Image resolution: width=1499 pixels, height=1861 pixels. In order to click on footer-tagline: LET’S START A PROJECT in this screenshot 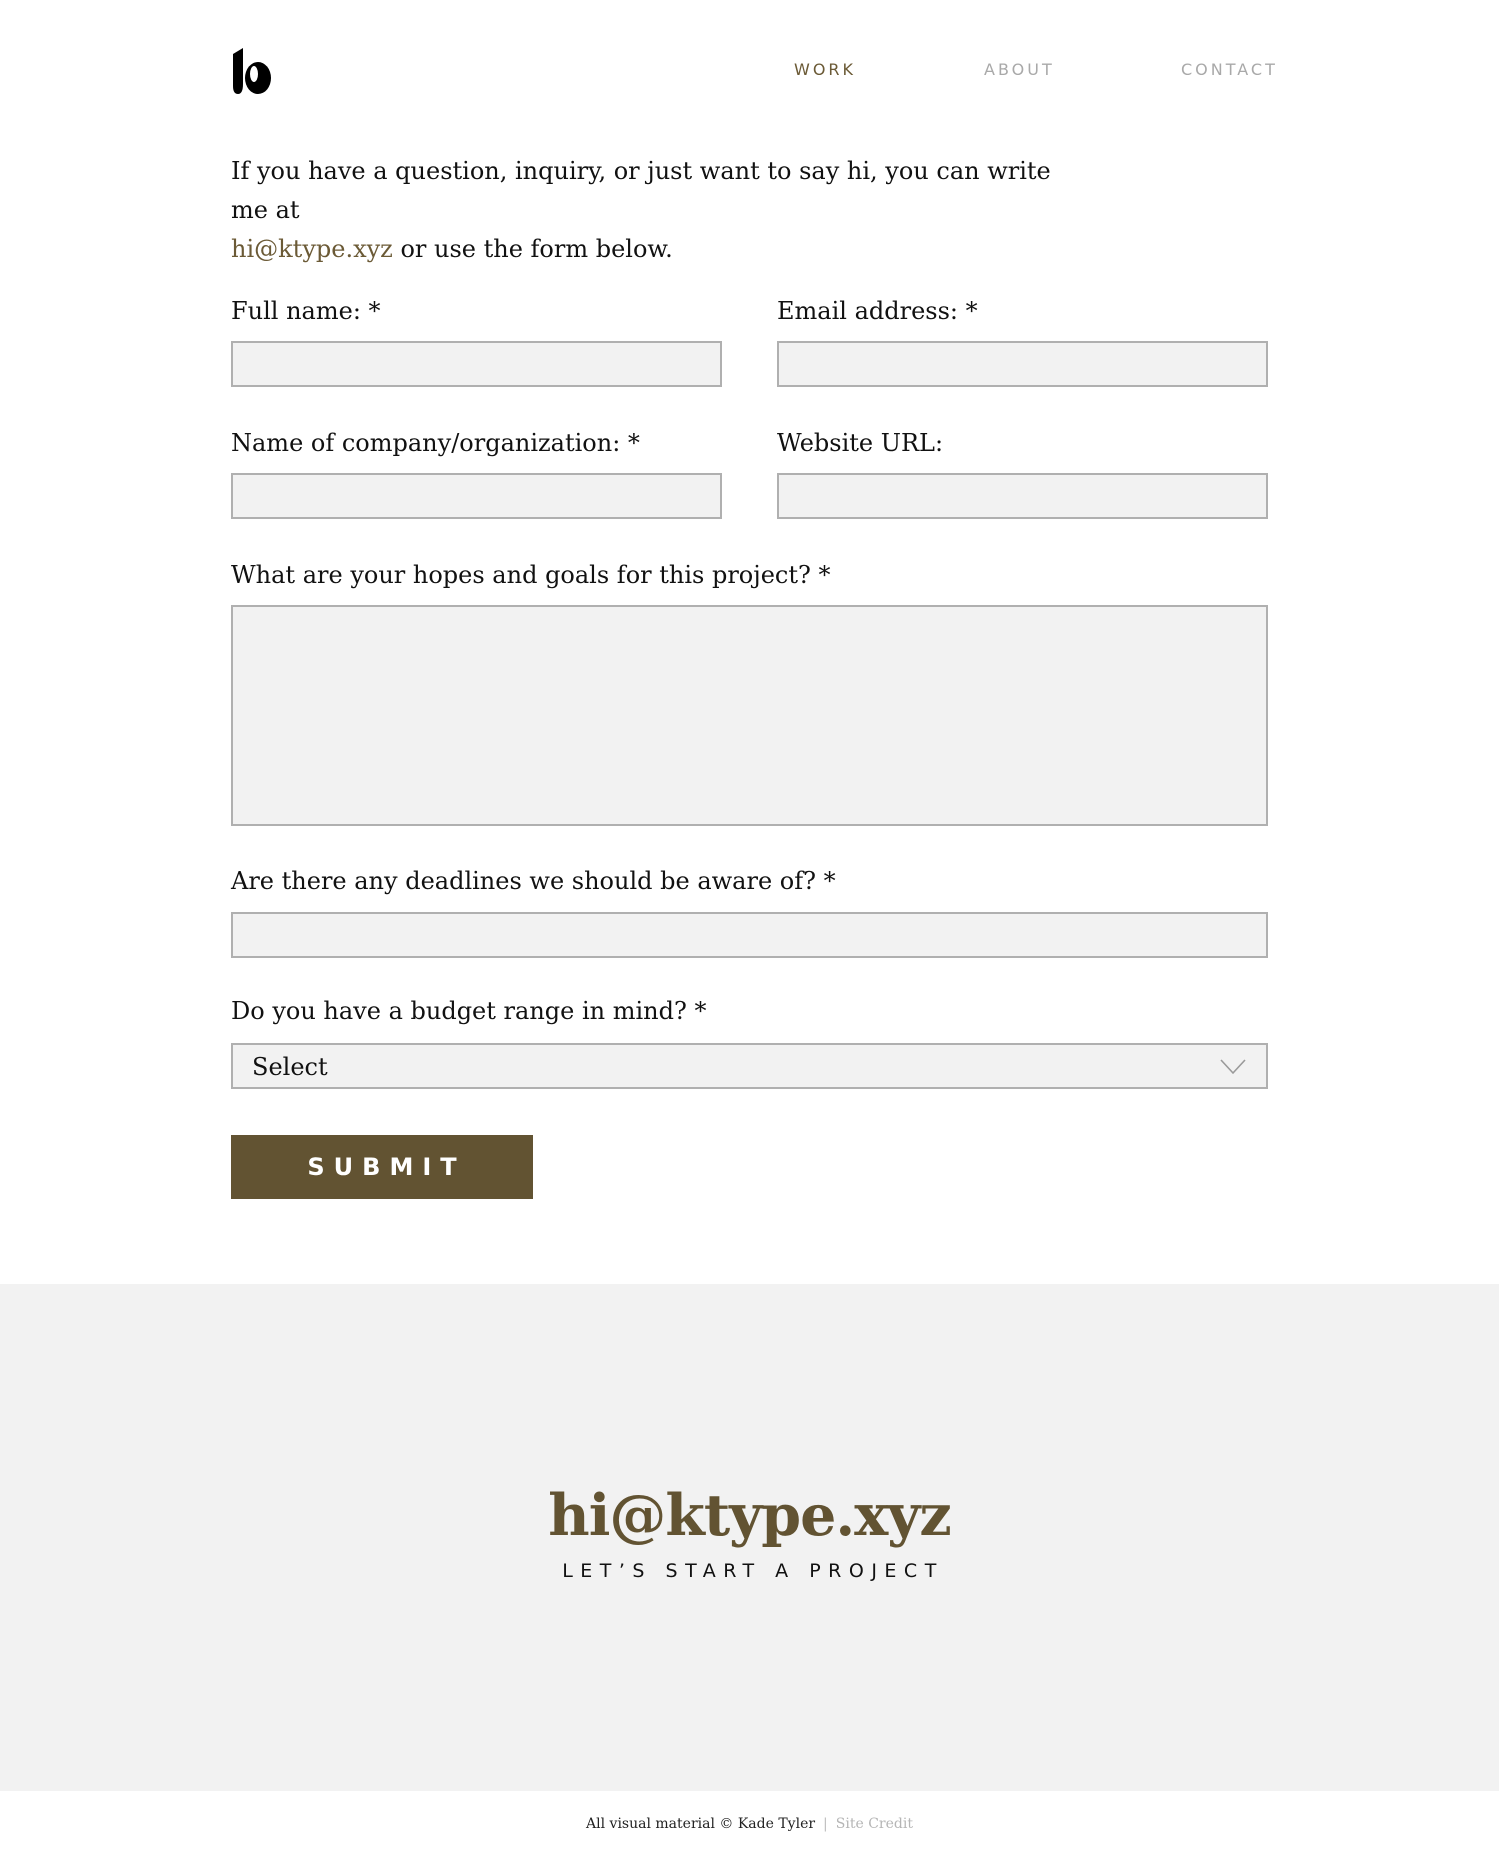, I will do `click(753, 1571)`.